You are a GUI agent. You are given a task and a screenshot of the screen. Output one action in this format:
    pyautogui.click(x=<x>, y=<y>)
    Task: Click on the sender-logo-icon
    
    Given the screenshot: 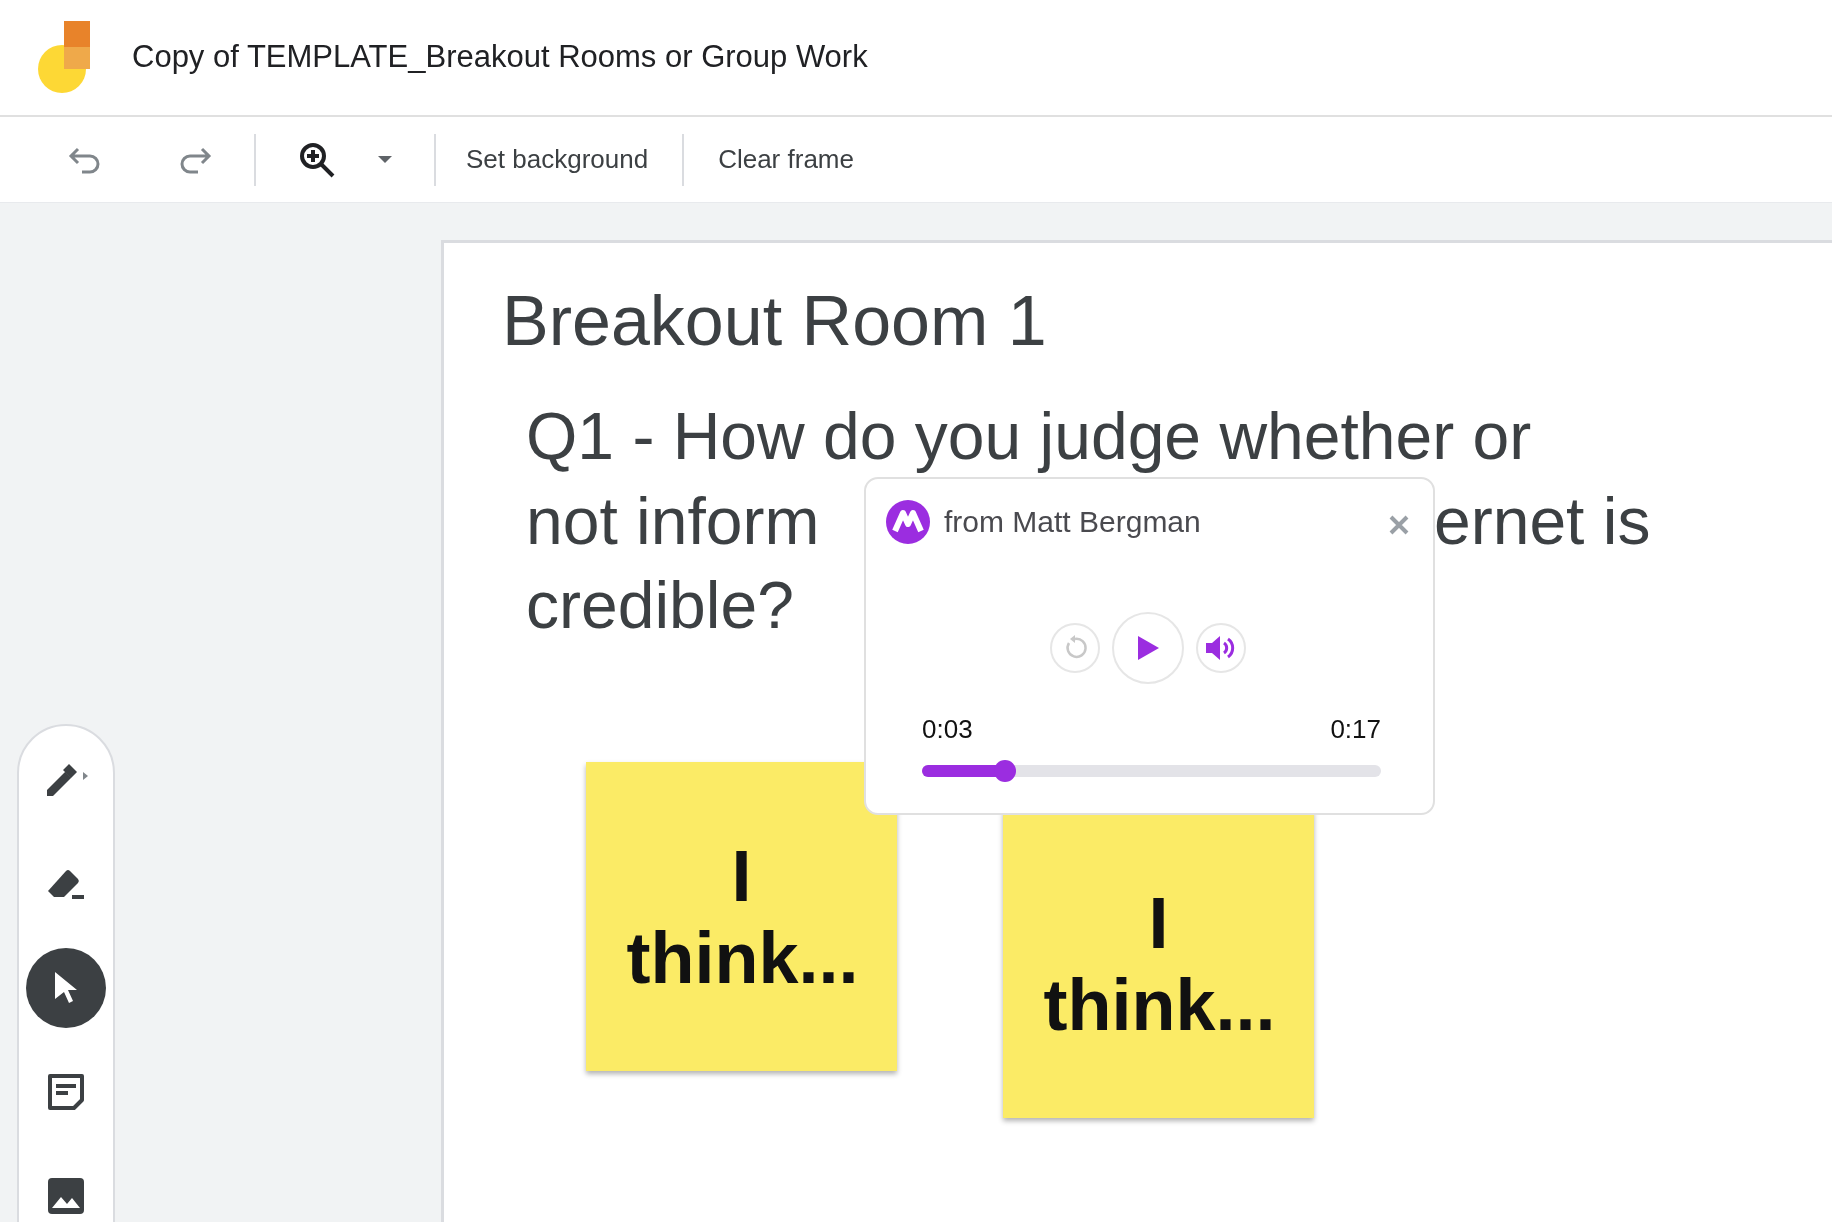 What is the action you would take?
    pyautogui.click(x=908, y=521)
    